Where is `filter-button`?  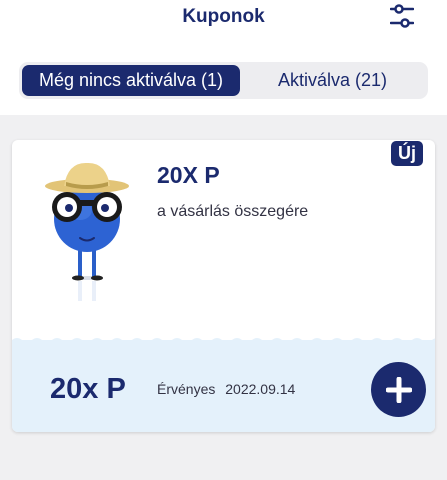
filter-button is located at coordinates (402, 17).